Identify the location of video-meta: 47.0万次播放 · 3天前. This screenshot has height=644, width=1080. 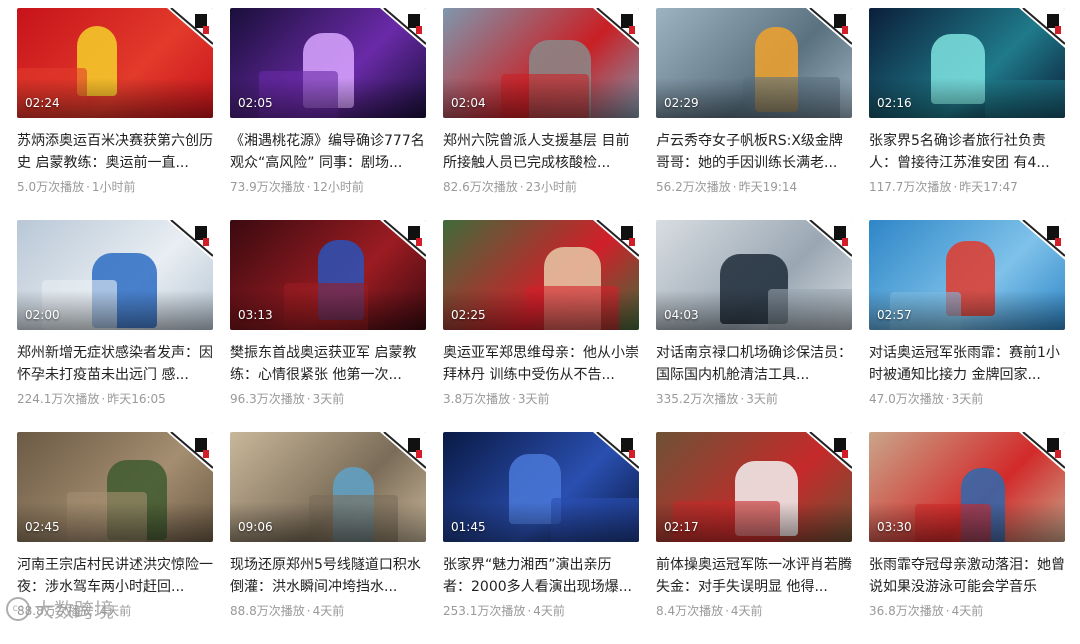
(967, 398).